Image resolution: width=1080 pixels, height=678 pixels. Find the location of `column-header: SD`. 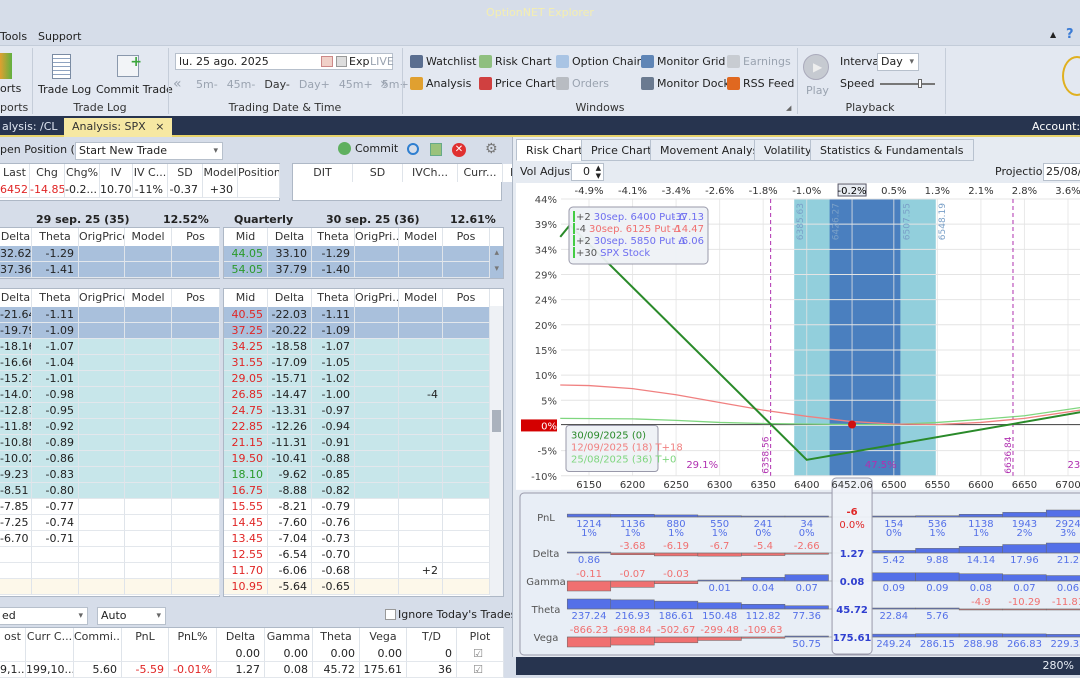

column-header: SD is located at coordinates (378, 173).